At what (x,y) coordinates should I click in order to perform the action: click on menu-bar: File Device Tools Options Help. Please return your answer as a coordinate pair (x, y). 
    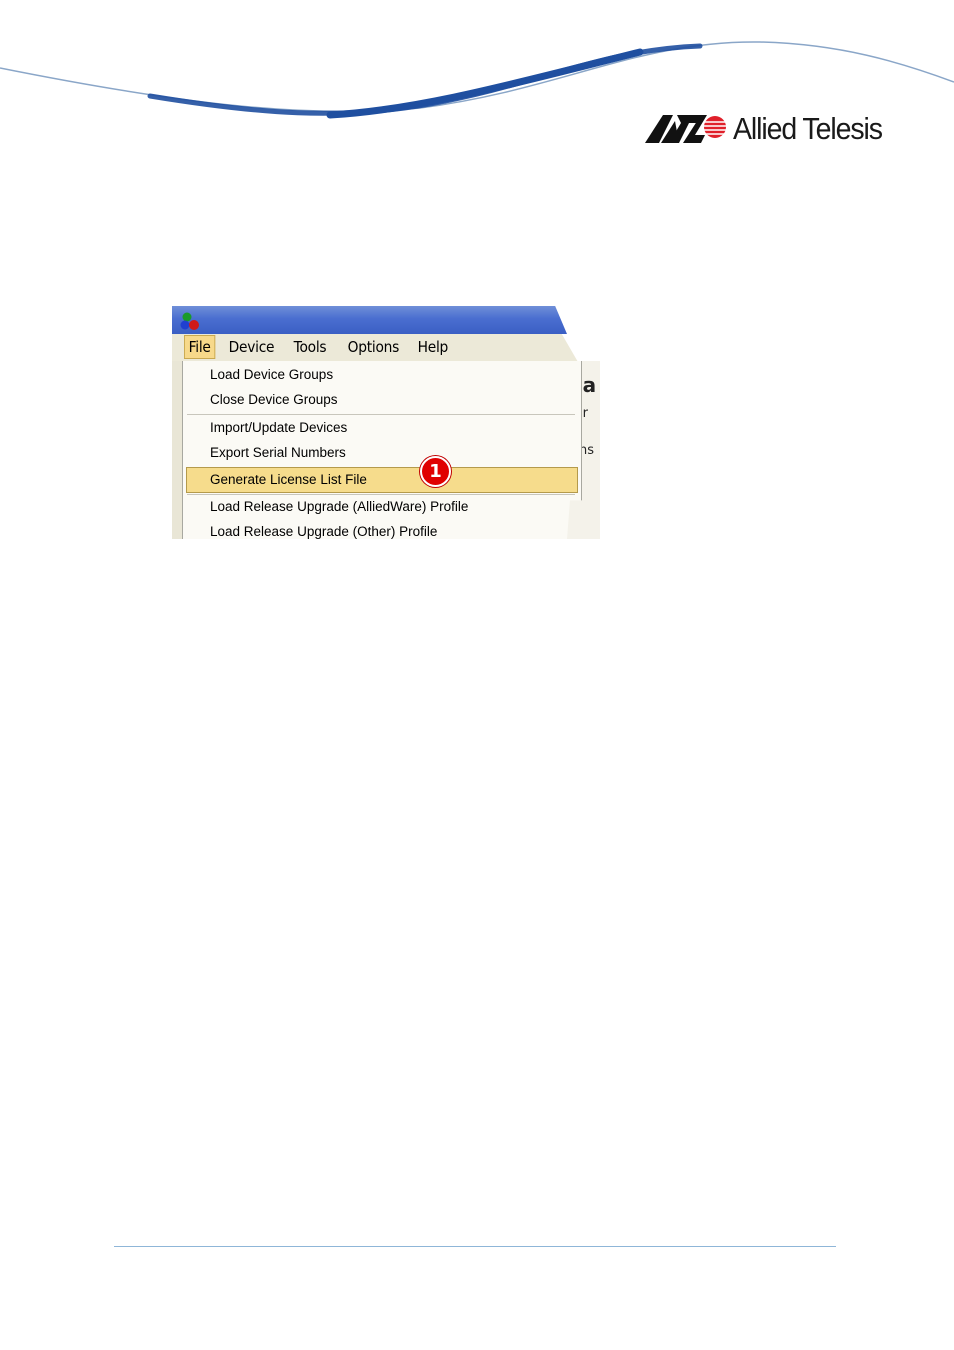
    Looking at the image, I should click on (375, 348).